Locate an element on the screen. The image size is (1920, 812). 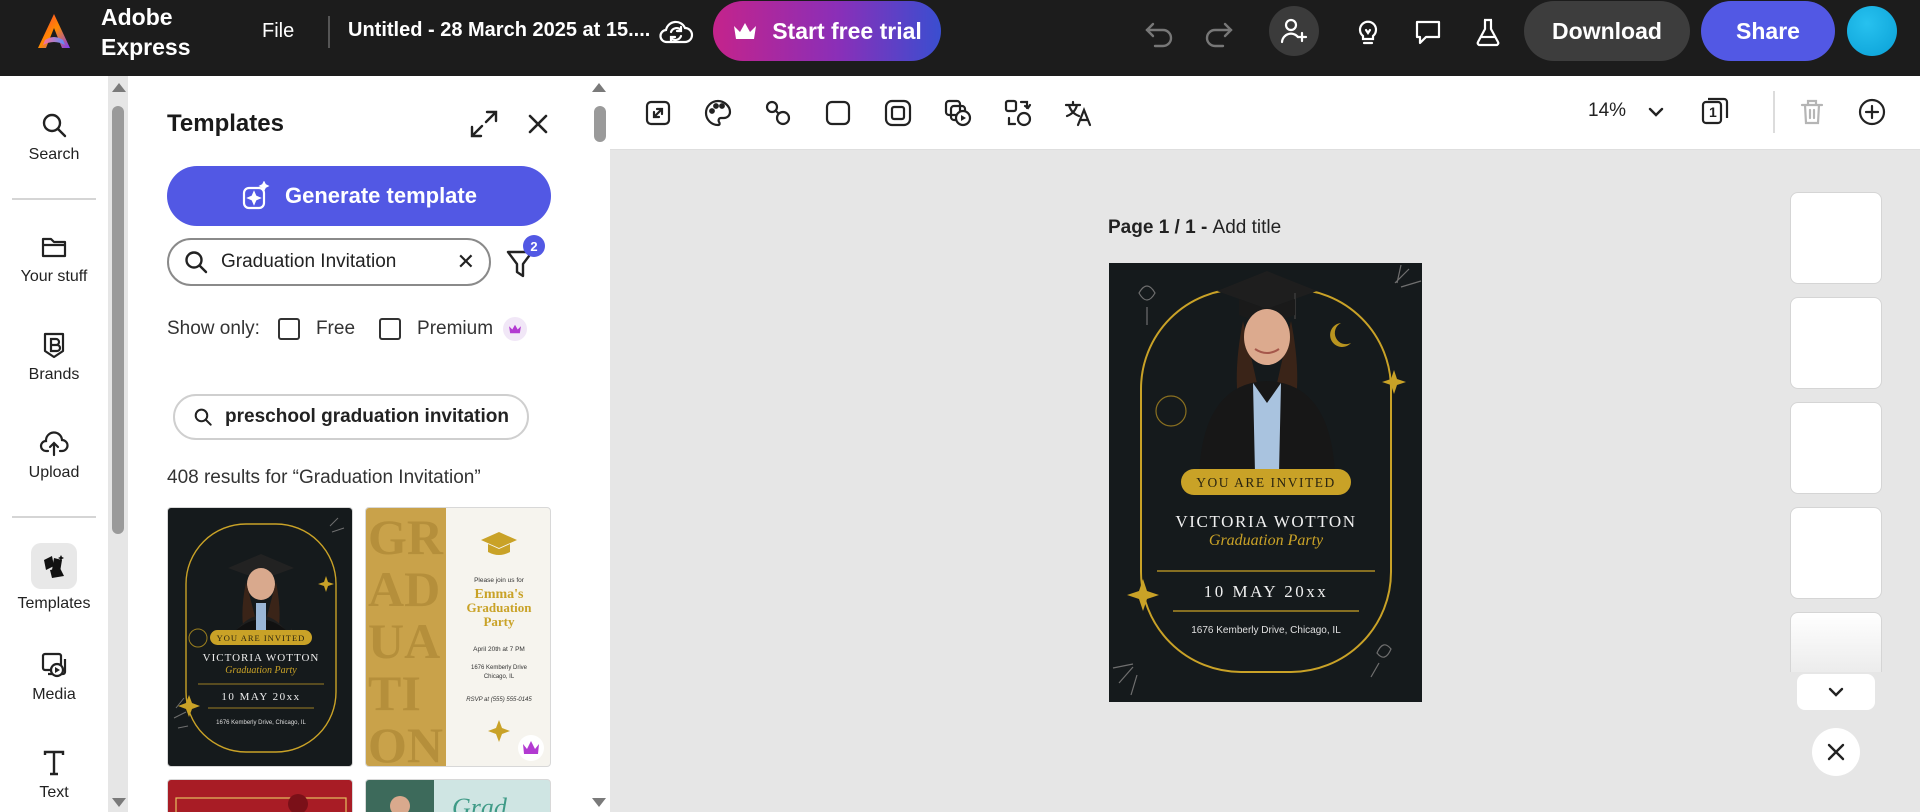
palette-icon is located at coordinates (718, 113).